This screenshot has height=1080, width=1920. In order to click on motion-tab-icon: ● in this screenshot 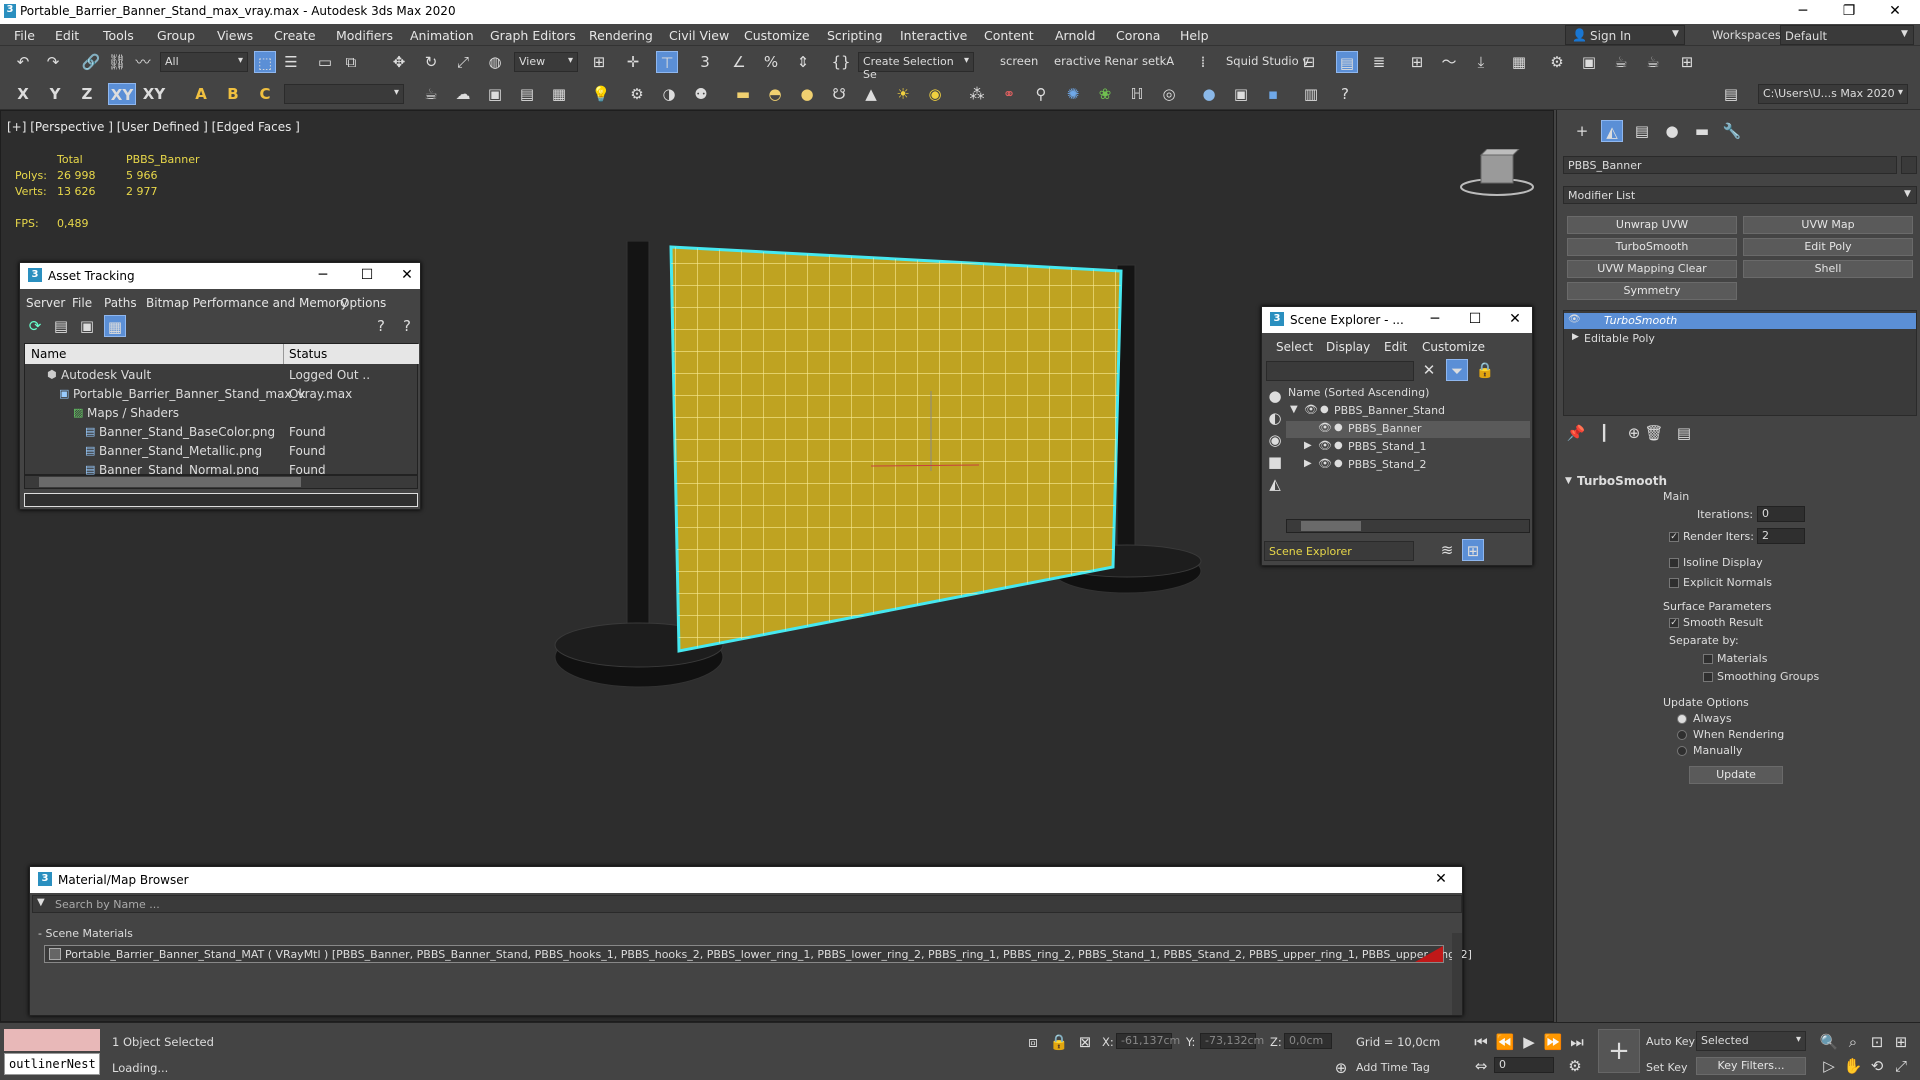, I will do `click(1672, 131)`.